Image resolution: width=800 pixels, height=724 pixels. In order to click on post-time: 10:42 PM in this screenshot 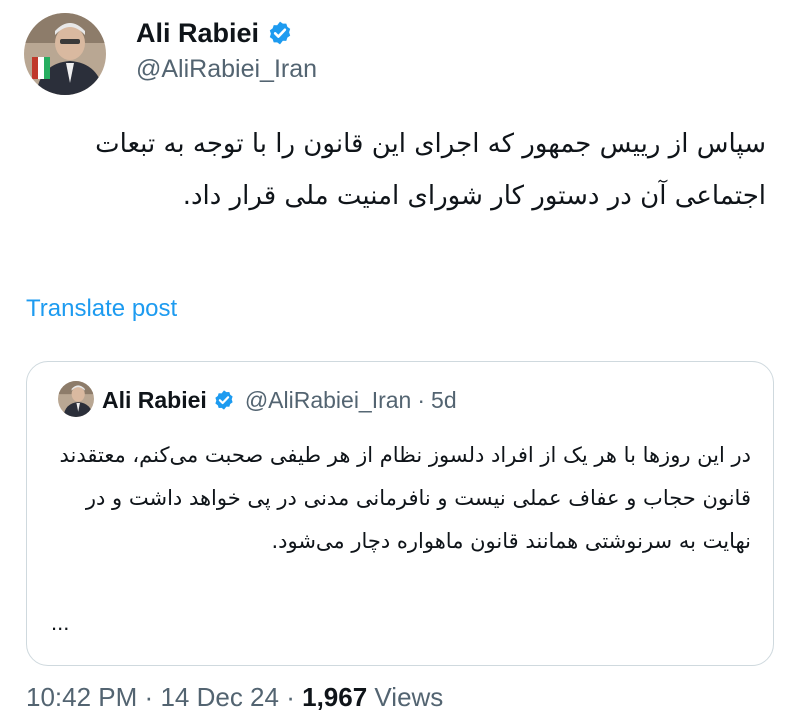, I will do `click(81, 697)`.